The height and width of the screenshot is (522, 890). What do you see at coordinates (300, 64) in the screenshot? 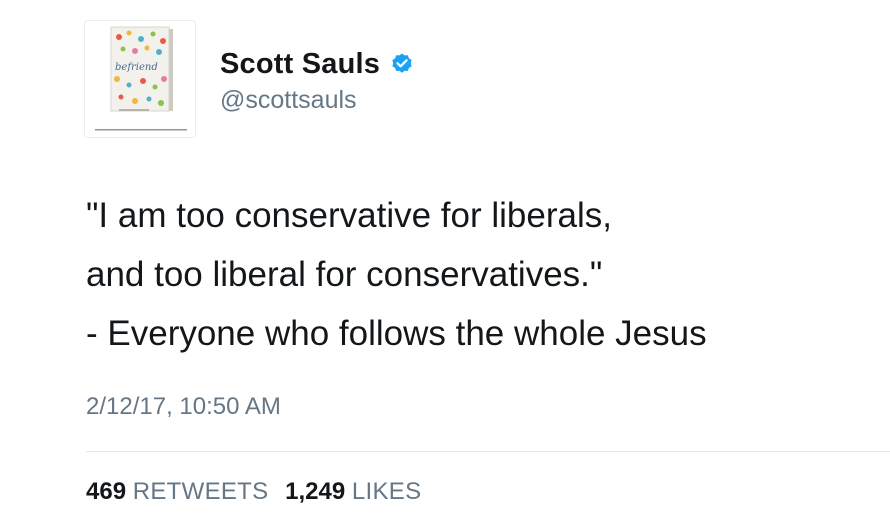
I see `display-name: Scott Sauls` at bounding box center [300, 64].